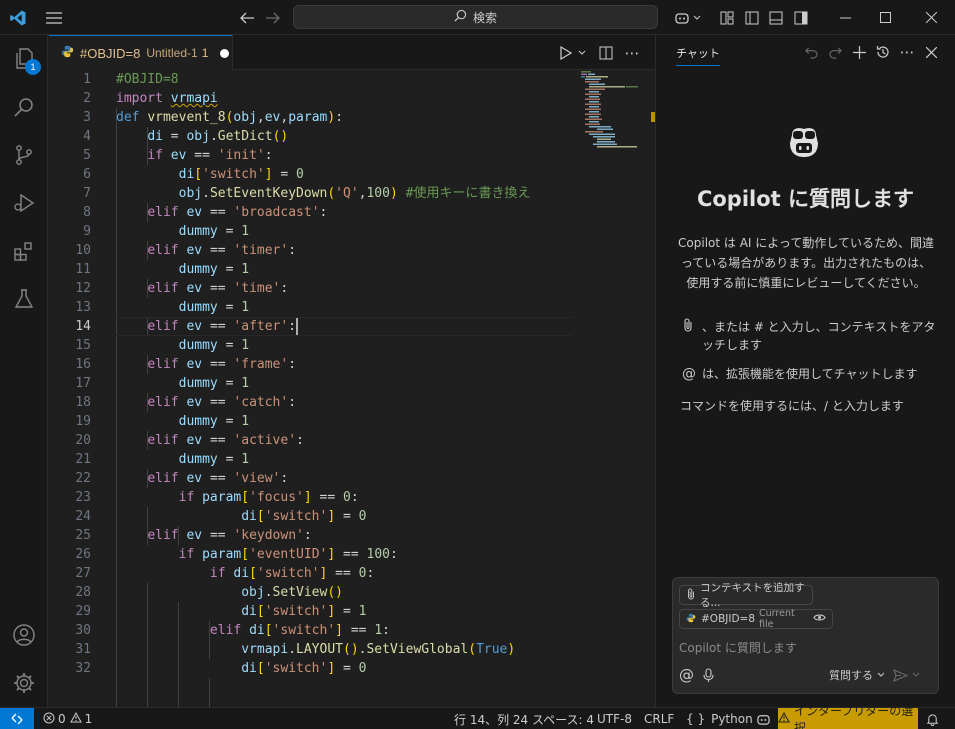  What do you see at coordinates (932, 718) in the screenshot?
I see `notifications-bell-icon` at bounding box center [932, 718].